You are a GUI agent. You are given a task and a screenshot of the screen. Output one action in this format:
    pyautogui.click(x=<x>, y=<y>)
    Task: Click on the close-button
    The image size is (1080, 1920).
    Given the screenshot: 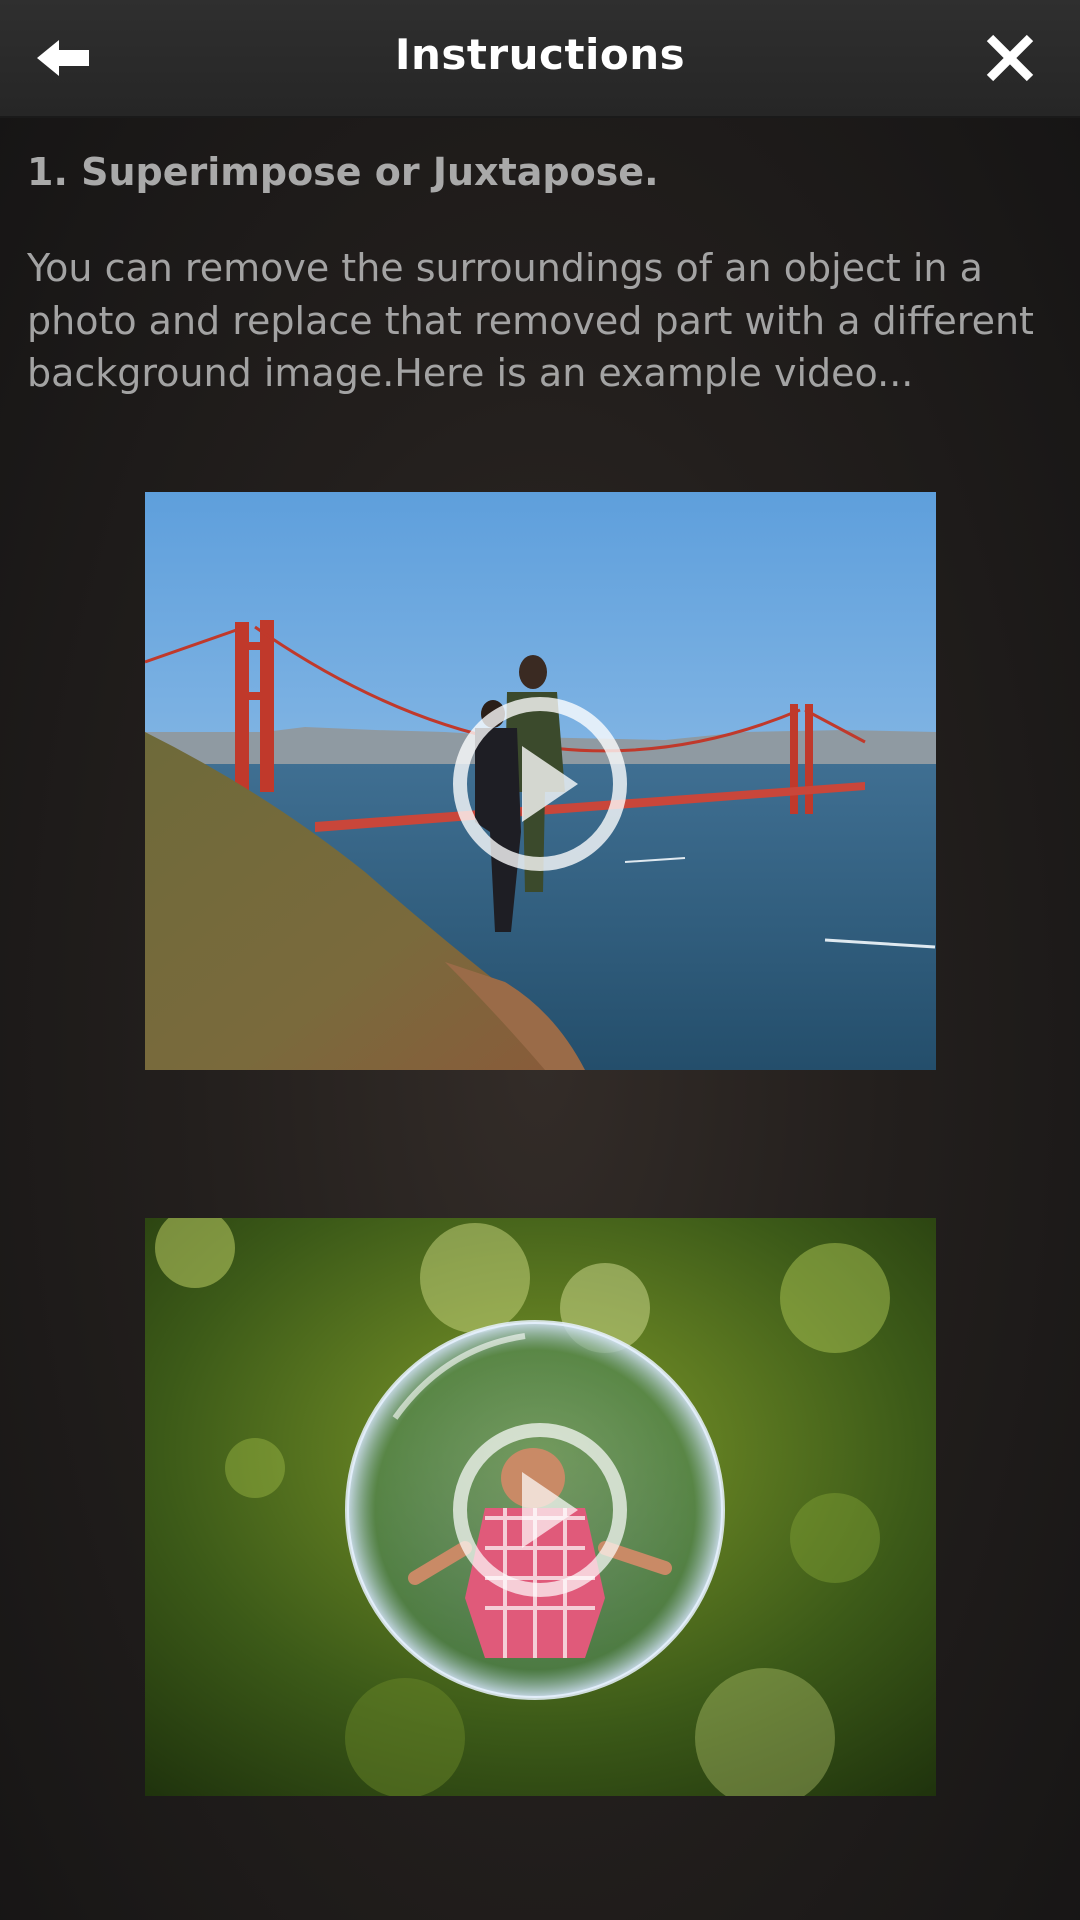 What is the action you would take?
    pyautogui.click(x=1010, y=58)
    